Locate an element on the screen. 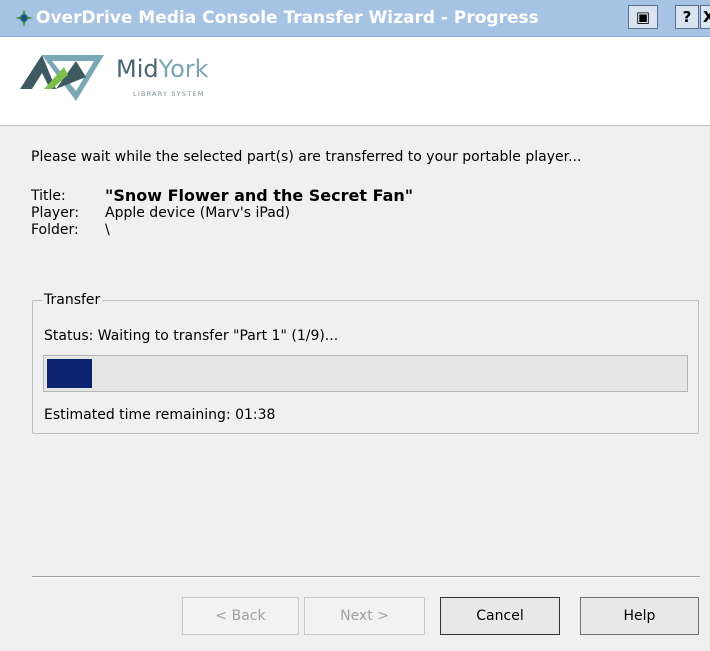  context-help-button: ? is located at coordinates (687, 17).